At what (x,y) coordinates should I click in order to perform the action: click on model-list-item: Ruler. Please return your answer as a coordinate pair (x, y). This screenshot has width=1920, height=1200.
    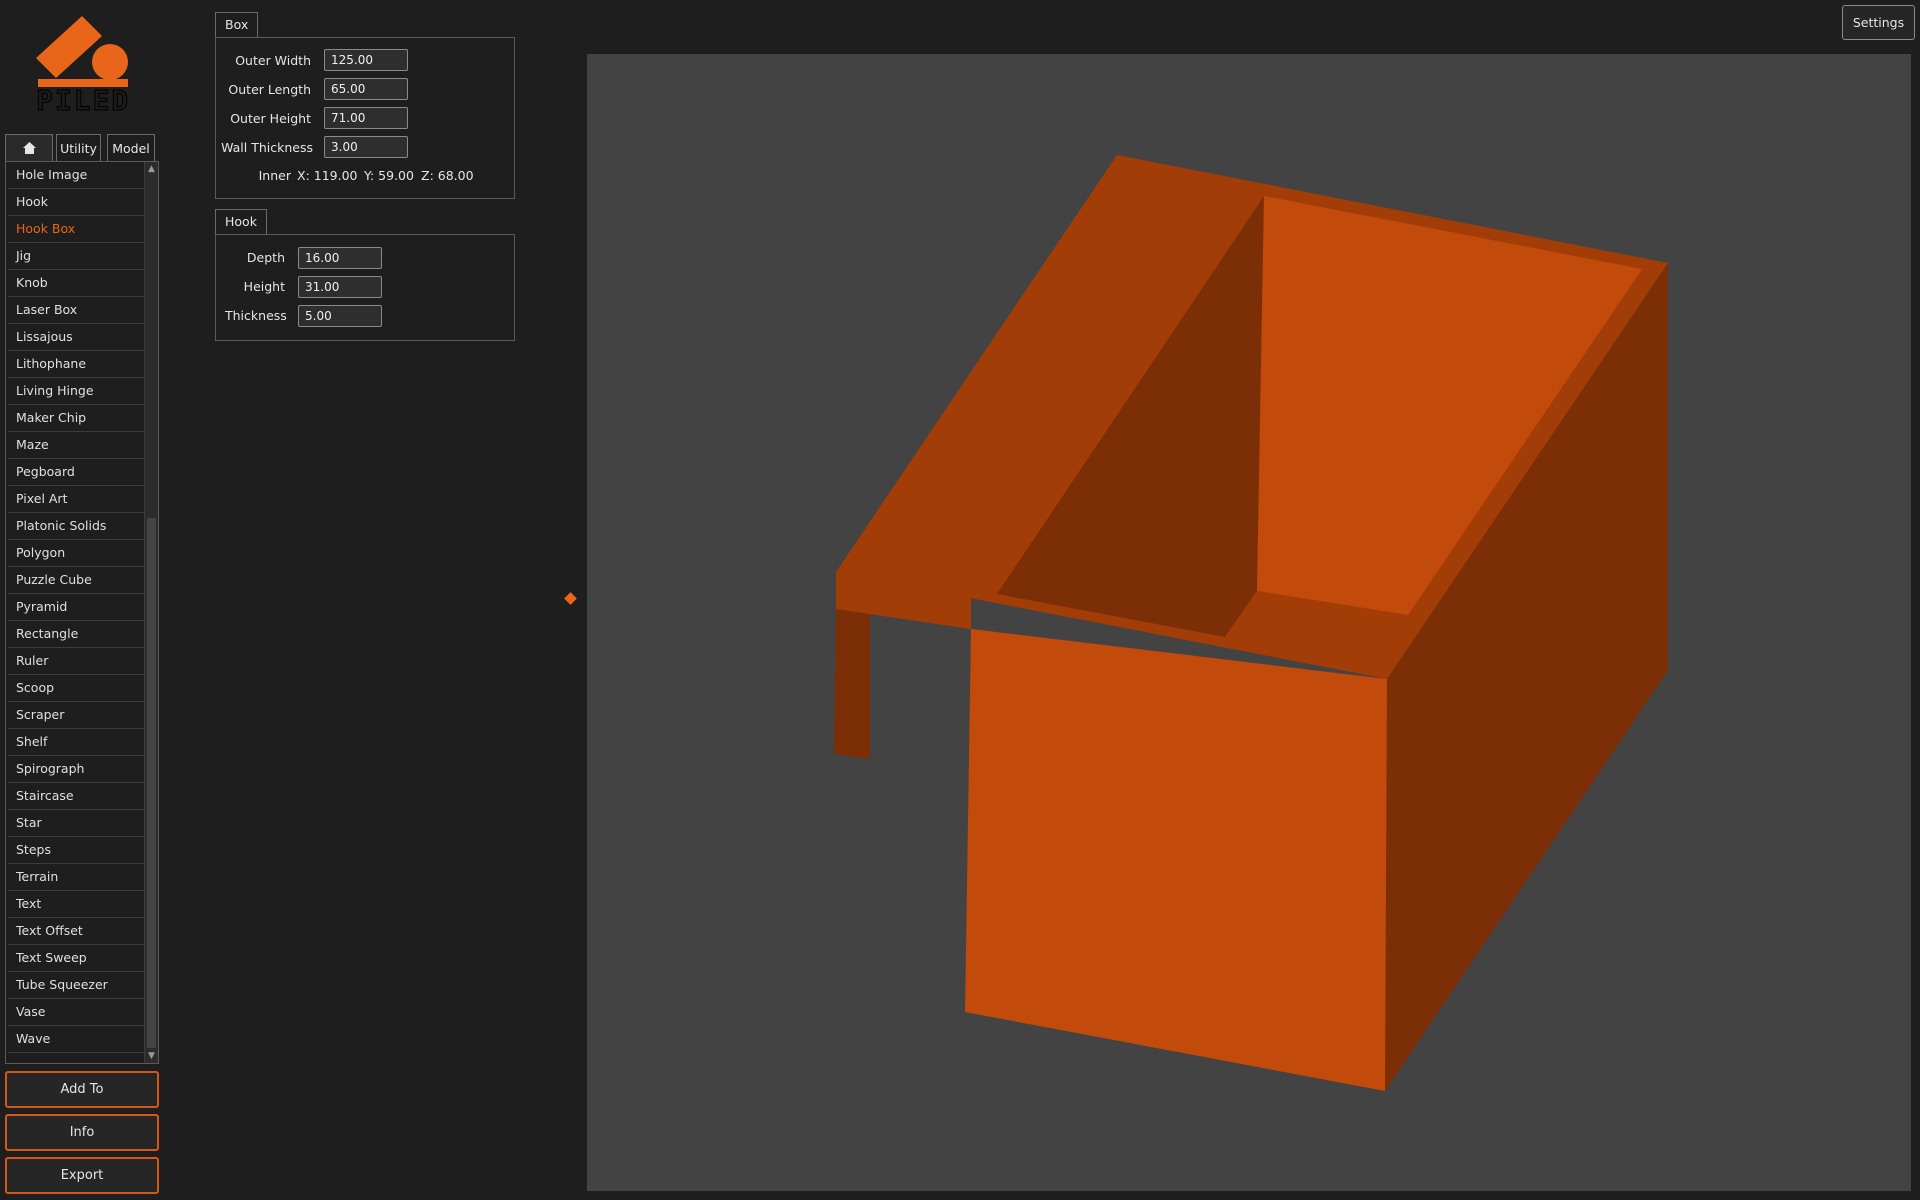
    Looking at the image, I should click on (76, 661).